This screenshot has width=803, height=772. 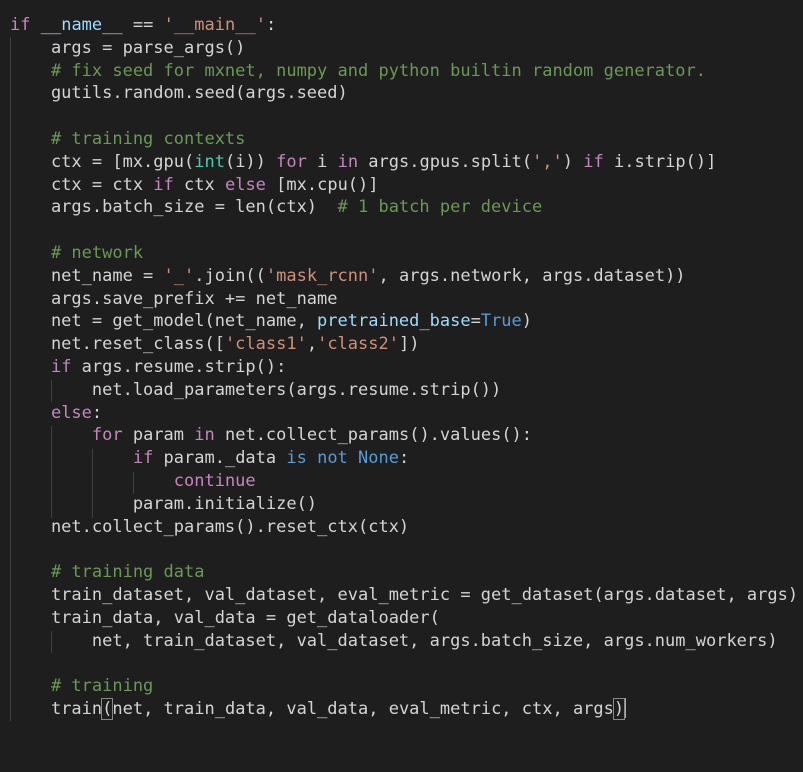 What do you see at coordinates (179, 366) in the screenshot?
I see `code-token: args.resume.strip():` at bounding box center [179, 366].